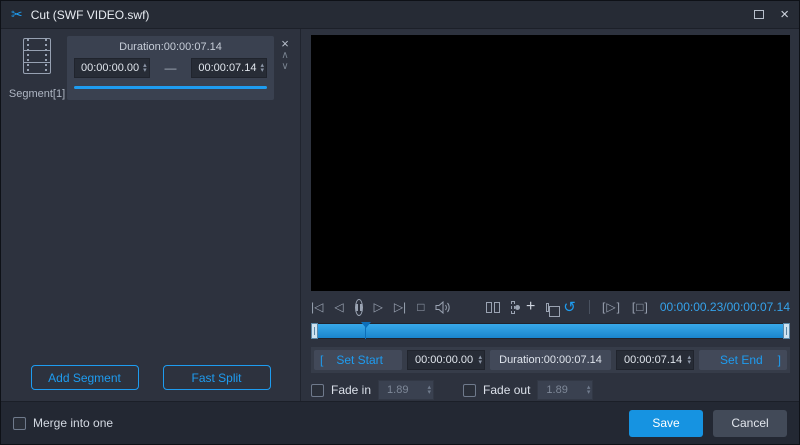 The width and height of the screenshot is (800, 445). What do you see at coordinates (216, 377) in the screenshot?
I see `fast-split-button: Fast Split` at bounding box center [216, 377].